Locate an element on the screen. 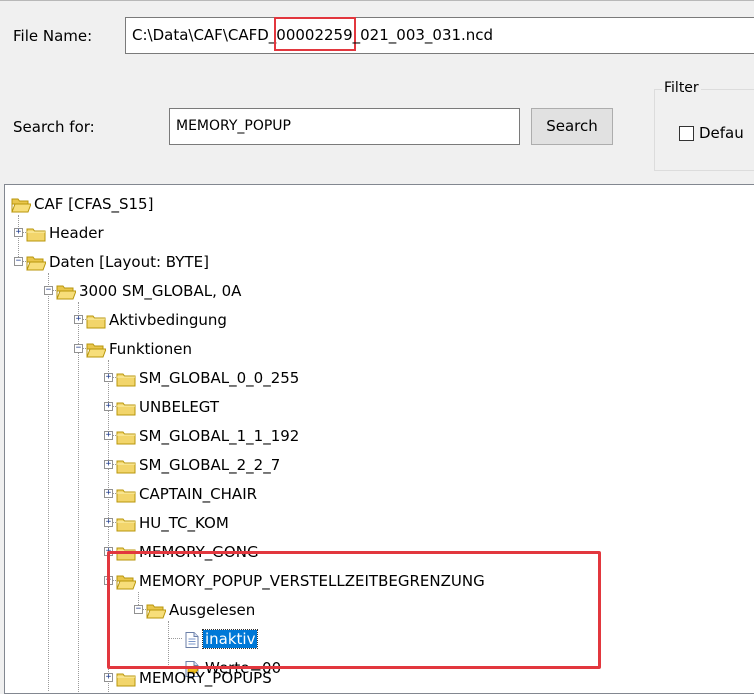  tree-item-label: Aktivbedingung is located at coordinates (168, 320).